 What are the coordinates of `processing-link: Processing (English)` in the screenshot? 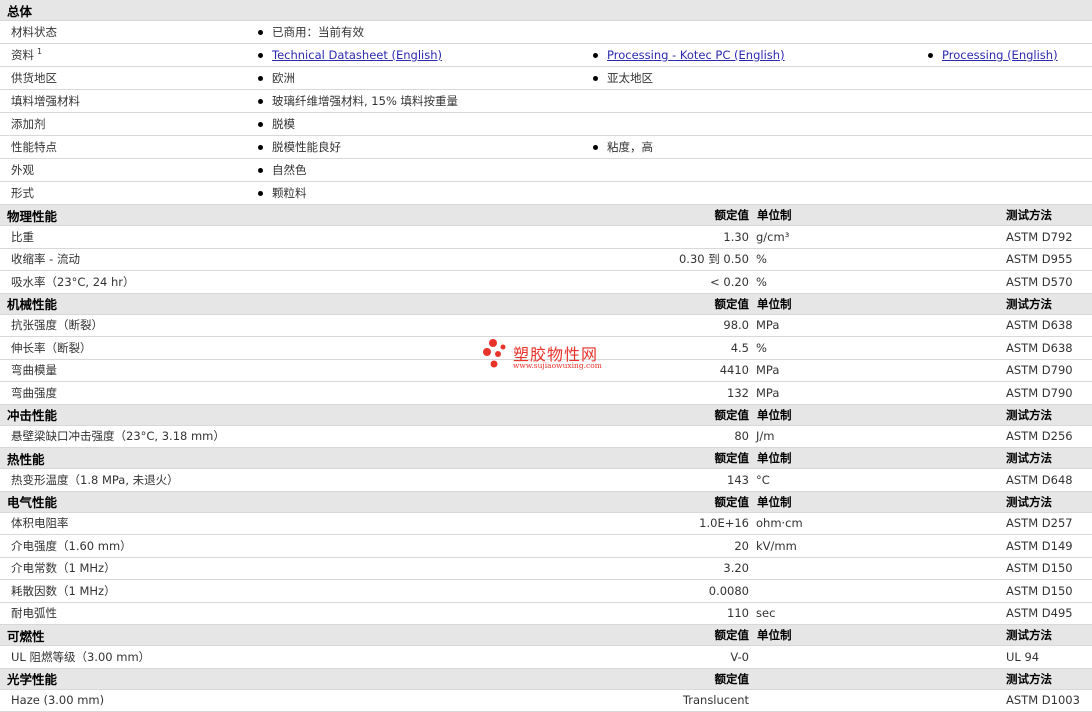 It's located at (1000, 55).